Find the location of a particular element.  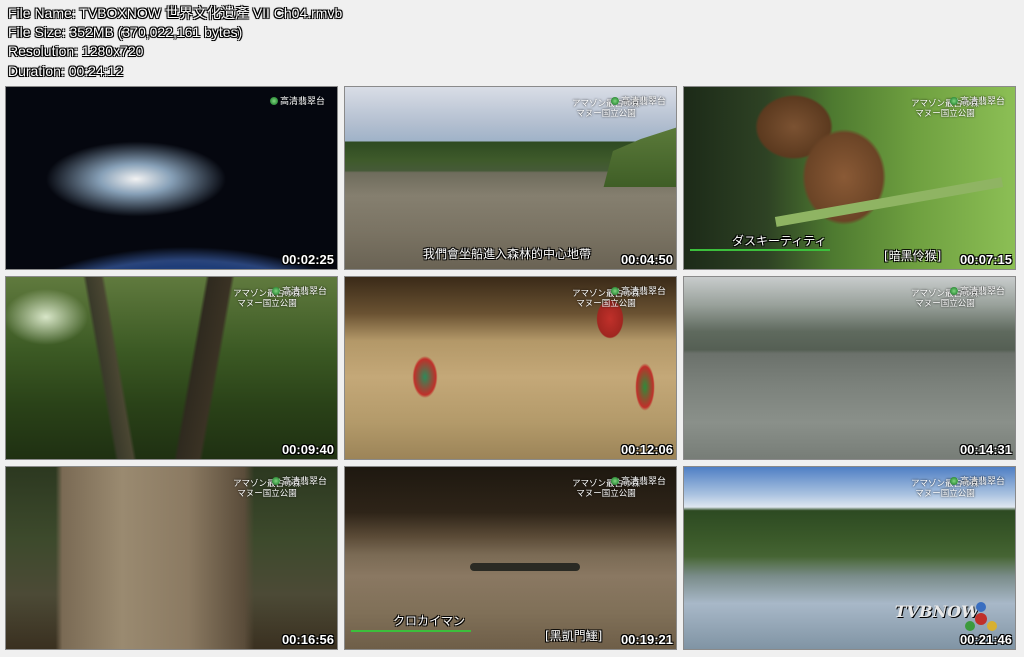

species-caption-jp: ダスキーティティ is located at coordinates (779, 241).